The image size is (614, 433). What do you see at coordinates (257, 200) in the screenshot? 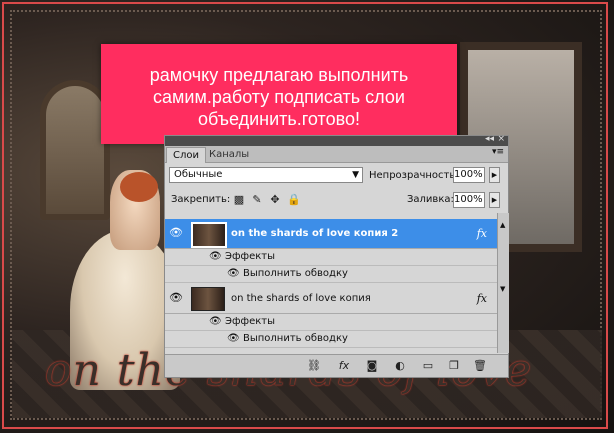
I see `lock-brush-icon: ✎` at bounding box center [257, 200].